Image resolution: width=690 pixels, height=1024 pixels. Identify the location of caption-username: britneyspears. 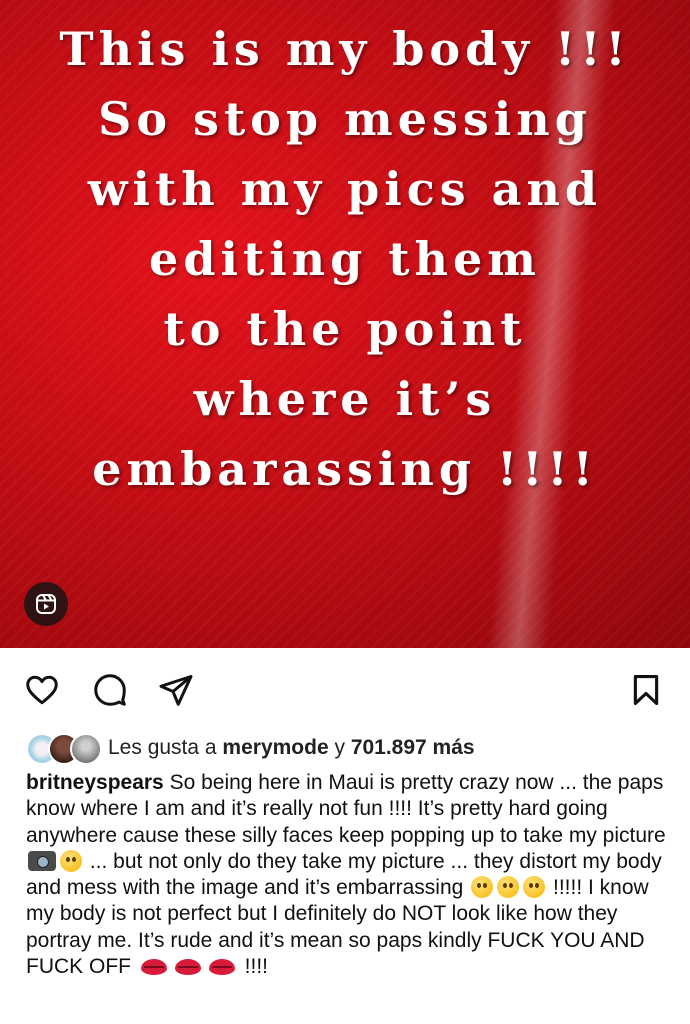
(95, 782).